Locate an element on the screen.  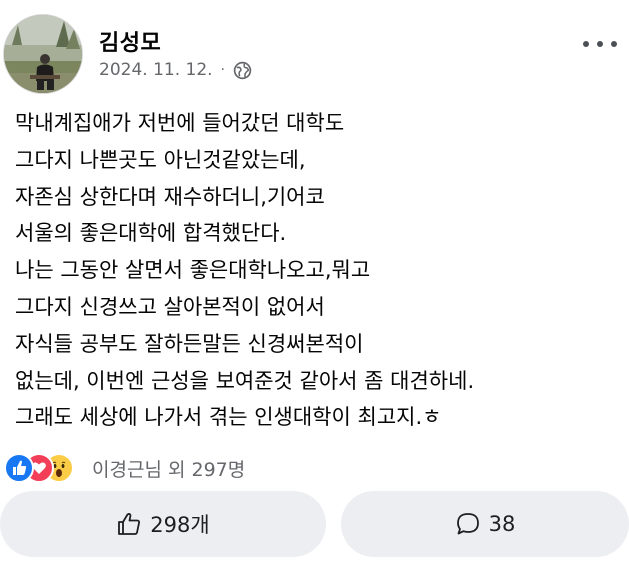
post-body-line: 자식들 공부도 잘하든말든 신경써본적이 is located at coordinates (189, 343).